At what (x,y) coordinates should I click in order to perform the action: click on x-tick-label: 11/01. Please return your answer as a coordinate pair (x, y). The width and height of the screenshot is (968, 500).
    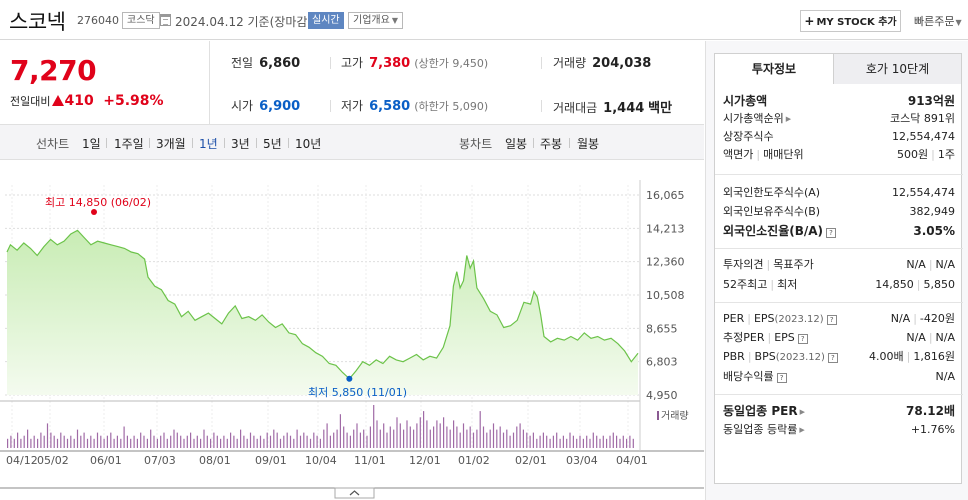
    Looking at the image, I should click on (370, 460).